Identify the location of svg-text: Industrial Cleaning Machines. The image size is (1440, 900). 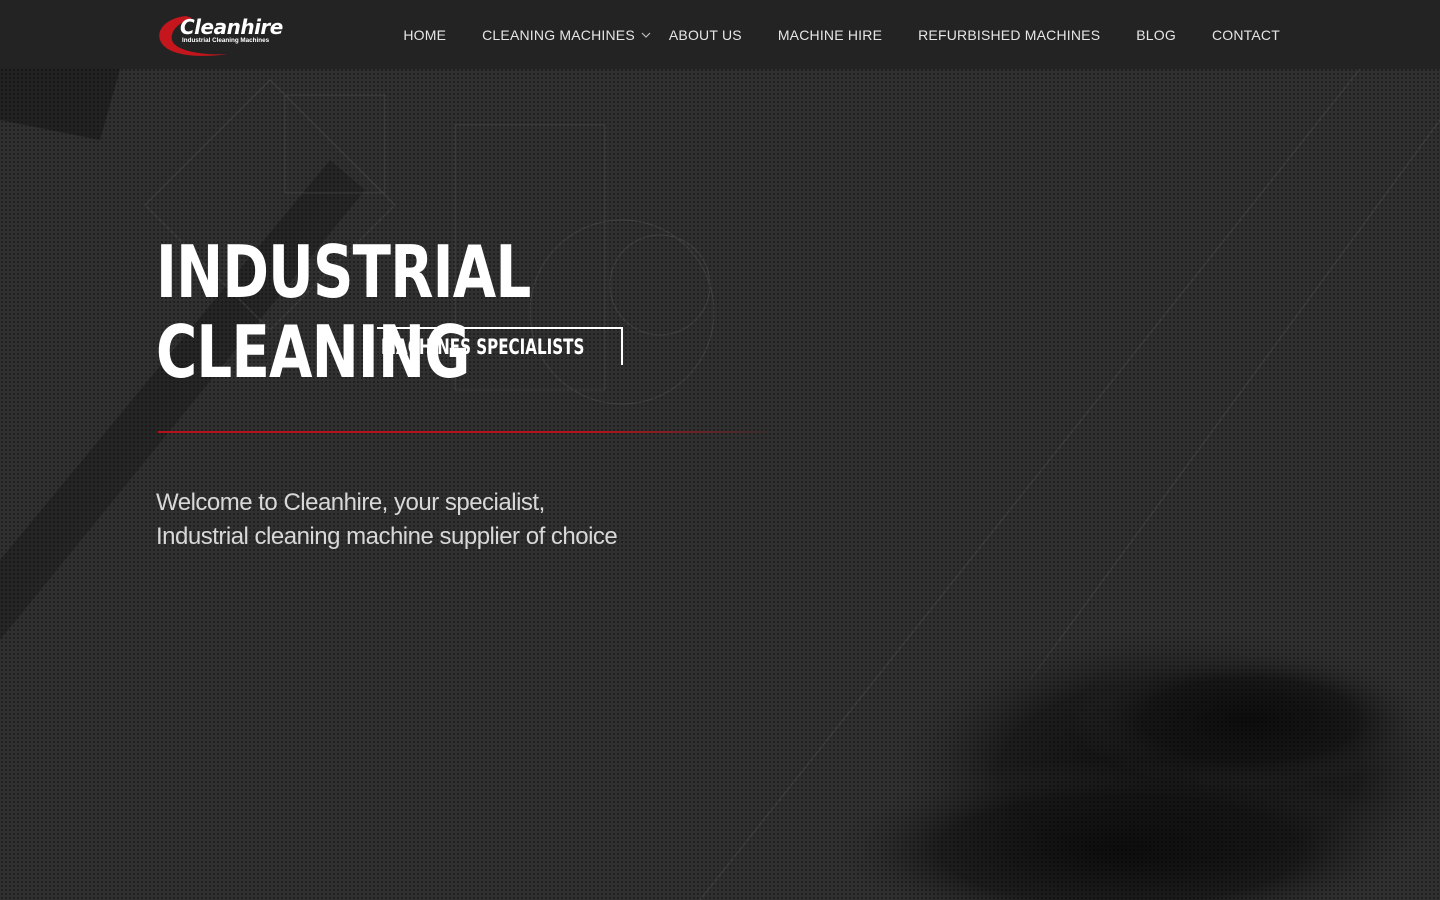
(226, 40).